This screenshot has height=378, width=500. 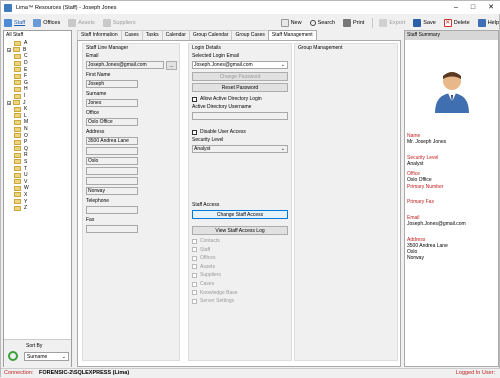 I want to click on view-staff-access-log-button: View Staff Access Log, so click(x=240, y=230).